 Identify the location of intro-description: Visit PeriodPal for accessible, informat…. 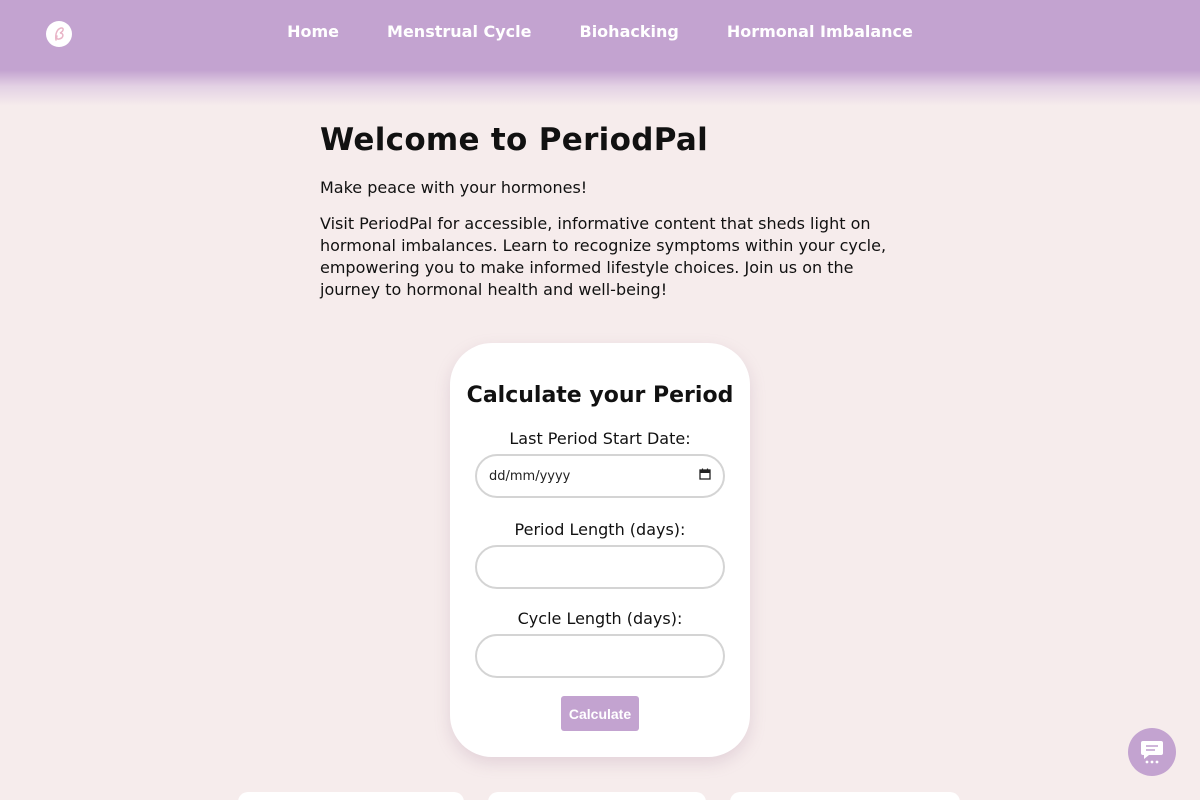
(603, 256).